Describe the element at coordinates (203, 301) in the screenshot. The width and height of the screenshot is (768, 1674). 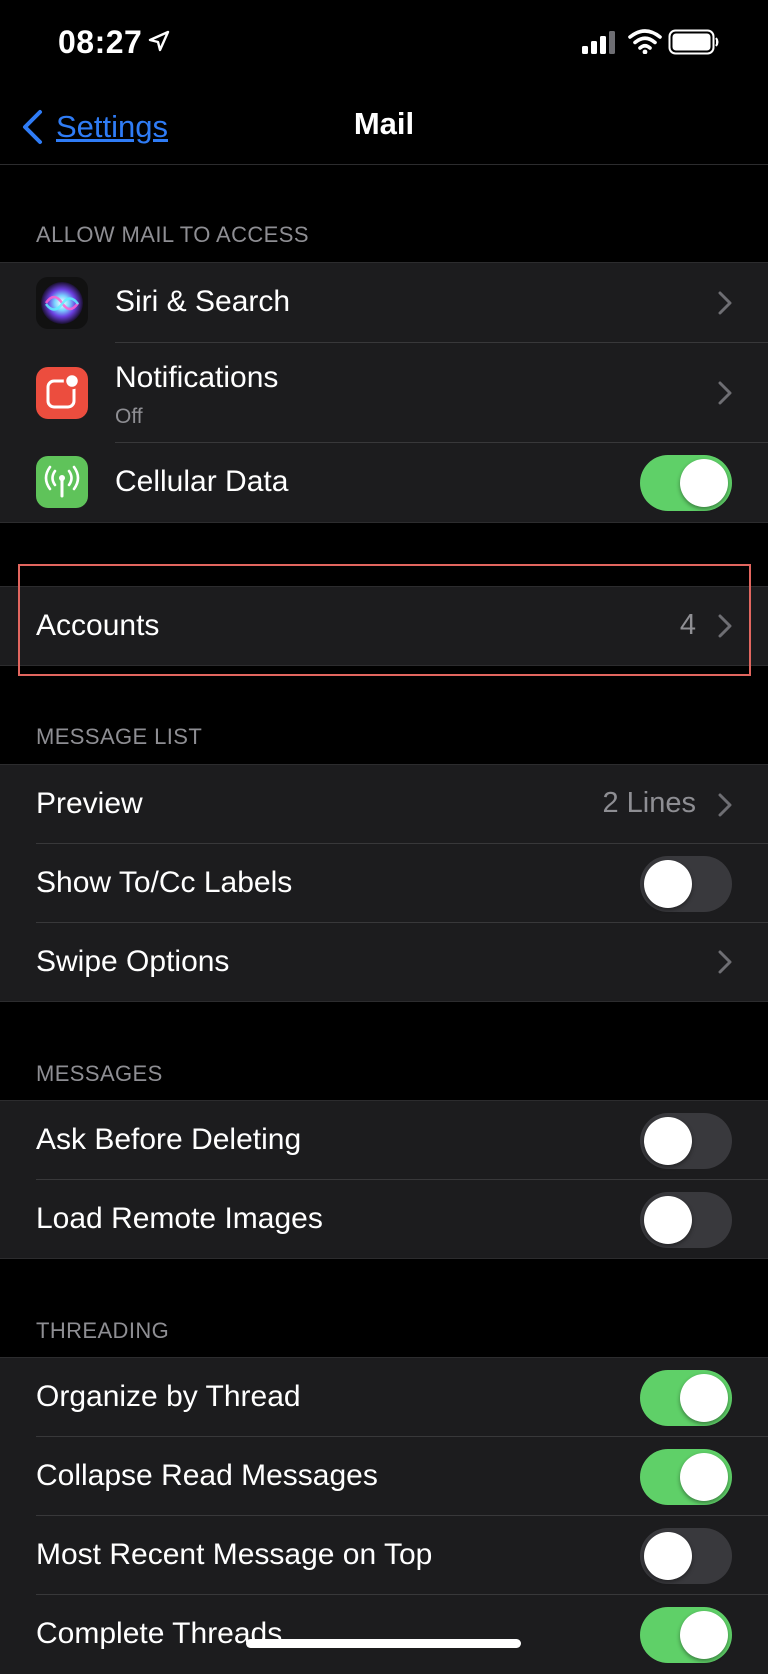
I see `siri-search-label: Siri & Search` at that location.